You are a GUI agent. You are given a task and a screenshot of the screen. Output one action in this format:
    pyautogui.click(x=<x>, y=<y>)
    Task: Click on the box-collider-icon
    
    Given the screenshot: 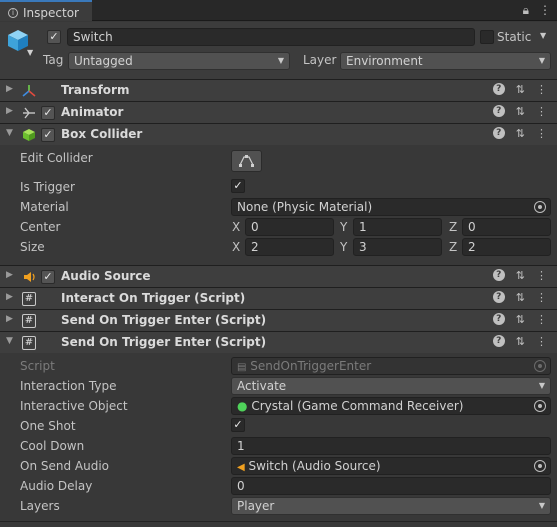 What is the action you would take?
    pyautogui.click(x=29, y=135)
    